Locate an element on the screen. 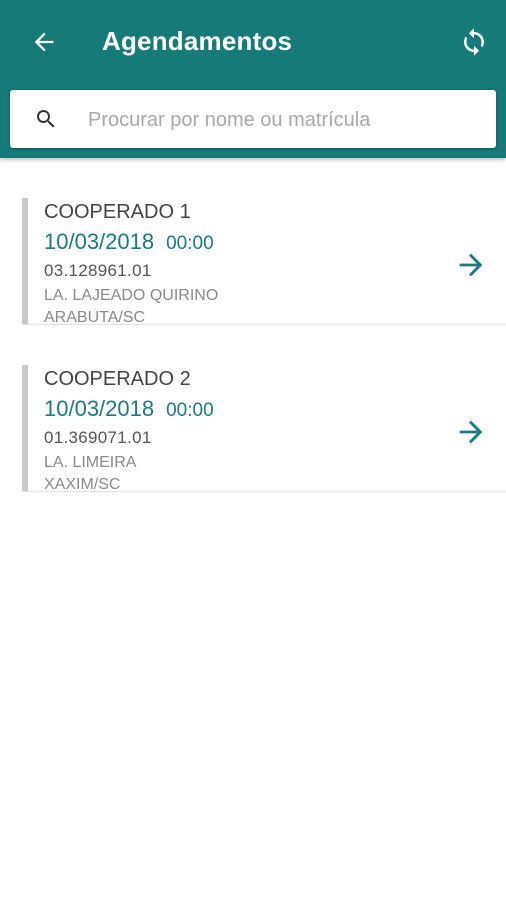 Image resolution: width=506 pixels, height=900 pixels. search-box is located at coordinates (253, 119).